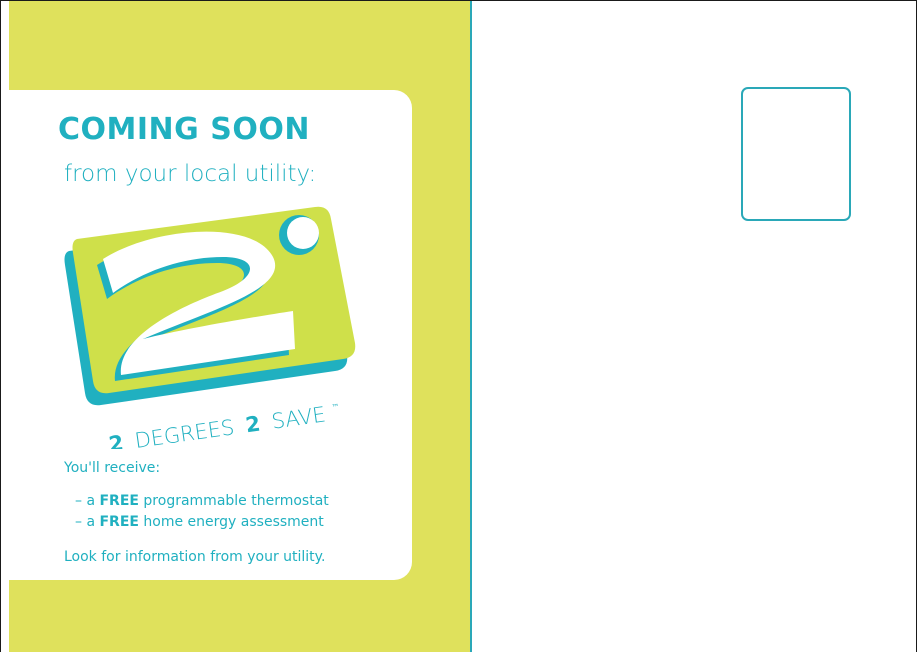 The width and height of the screenshot is (917, 653). I want to click on two-degrees-logo: 2 DEGREES 2 SAVE ™, so click(210, 327).